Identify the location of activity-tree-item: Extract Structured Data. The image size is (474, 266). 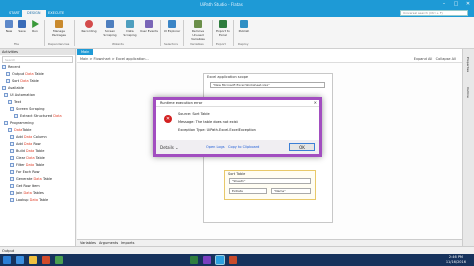
(37, 116).